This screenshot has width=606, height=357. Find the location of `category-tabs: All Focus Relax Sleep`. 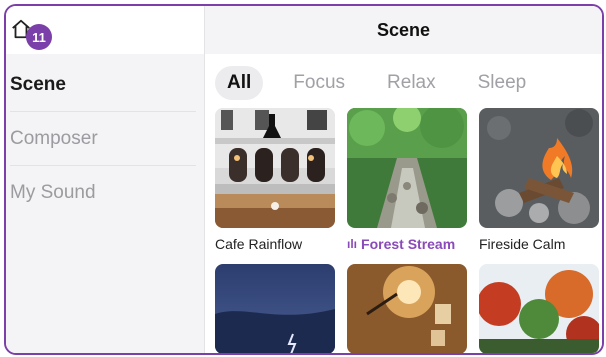

category-tabs: All Focus Relax Sleep is located at coordinates (376, 83).